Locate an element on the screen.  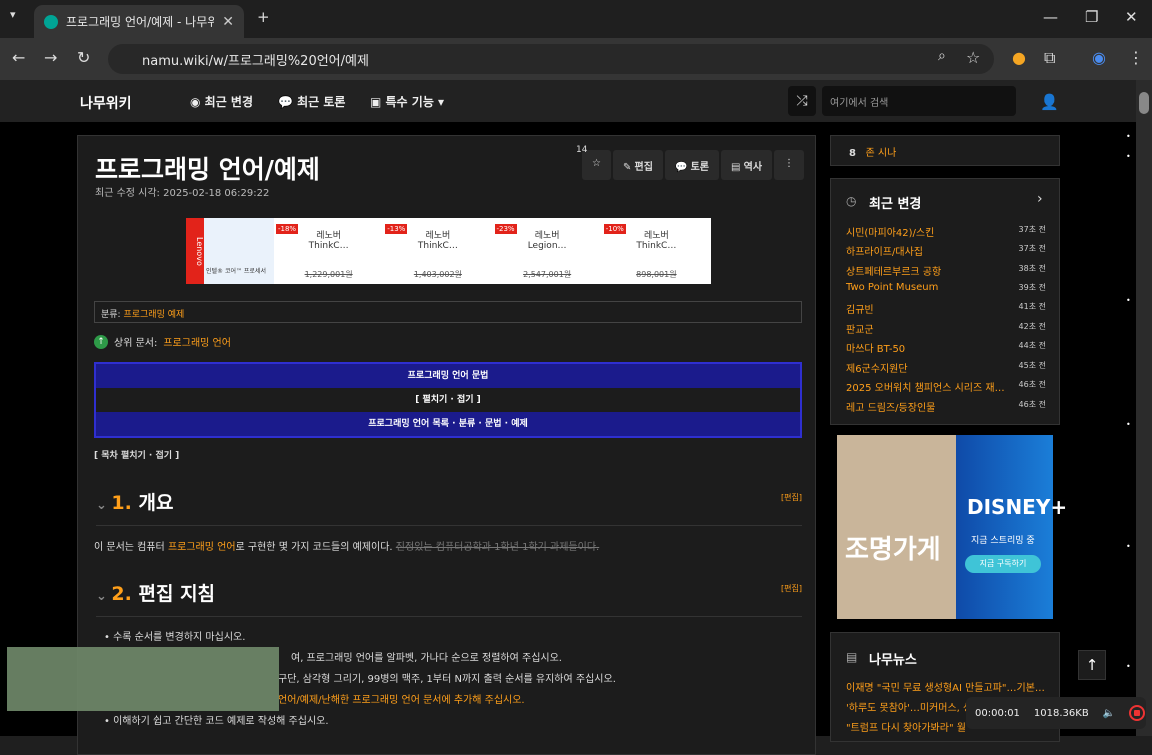
tab-title: 프로그래밍 언어/예제 - 나무위키 is located at coordinates (140, 22).